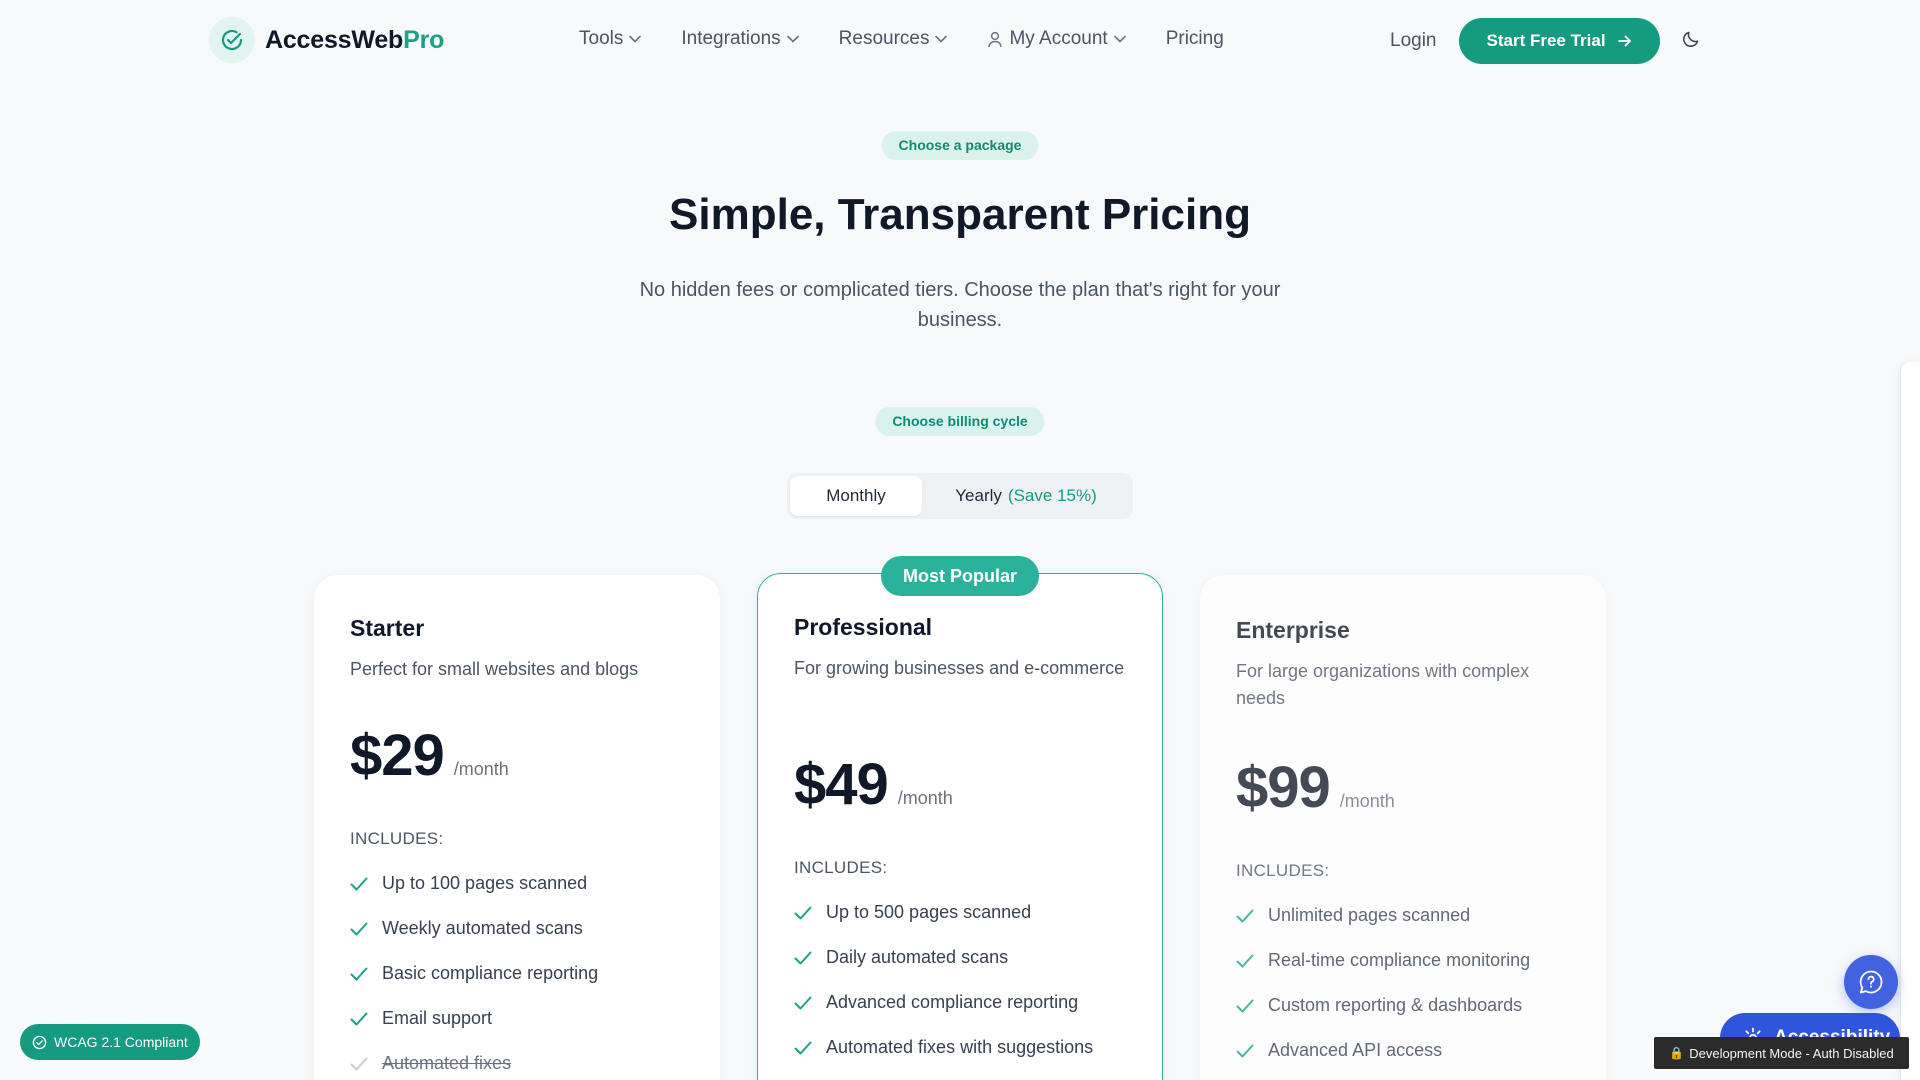 Image resolution: width=1920 pixels, height=1080 pixels. I want to click on nav-tools: Tools, so click(610, 39).